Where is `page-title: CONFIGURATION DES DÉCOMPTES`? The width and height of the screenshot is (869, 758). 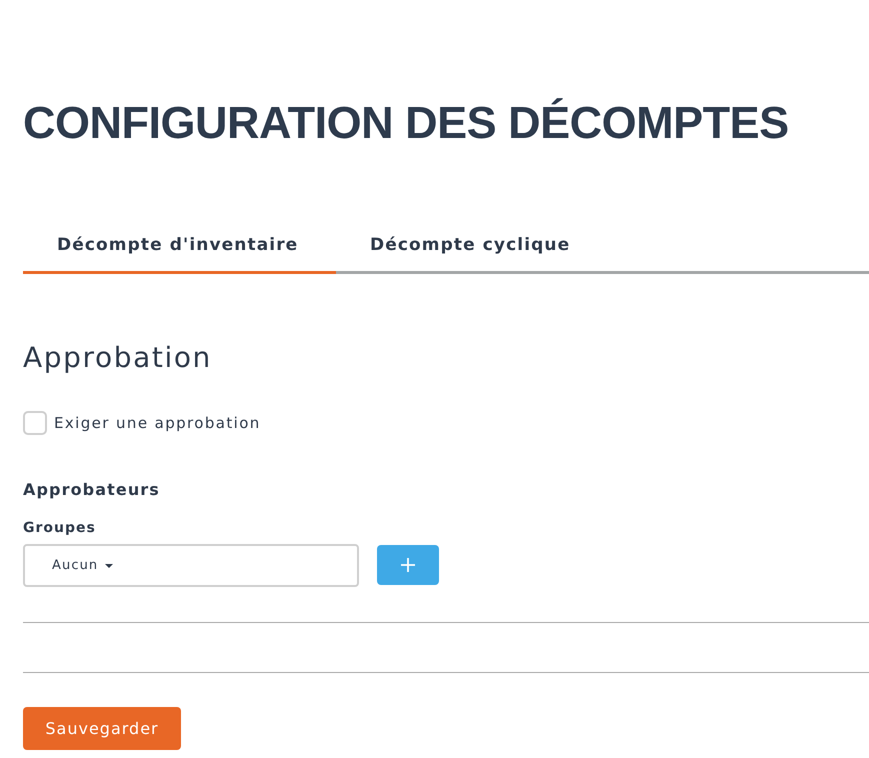 page-title: CONFIGURATION DES DÉCOMPTES is located at coordinates (406, 123).